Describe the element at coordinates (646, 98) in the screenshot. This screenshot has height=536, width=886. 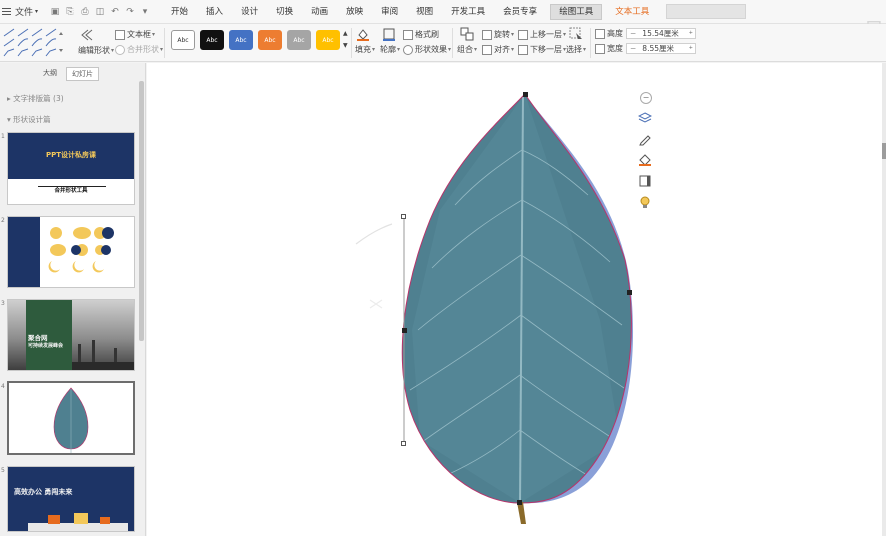
I see `minus-icon: −` at that location.